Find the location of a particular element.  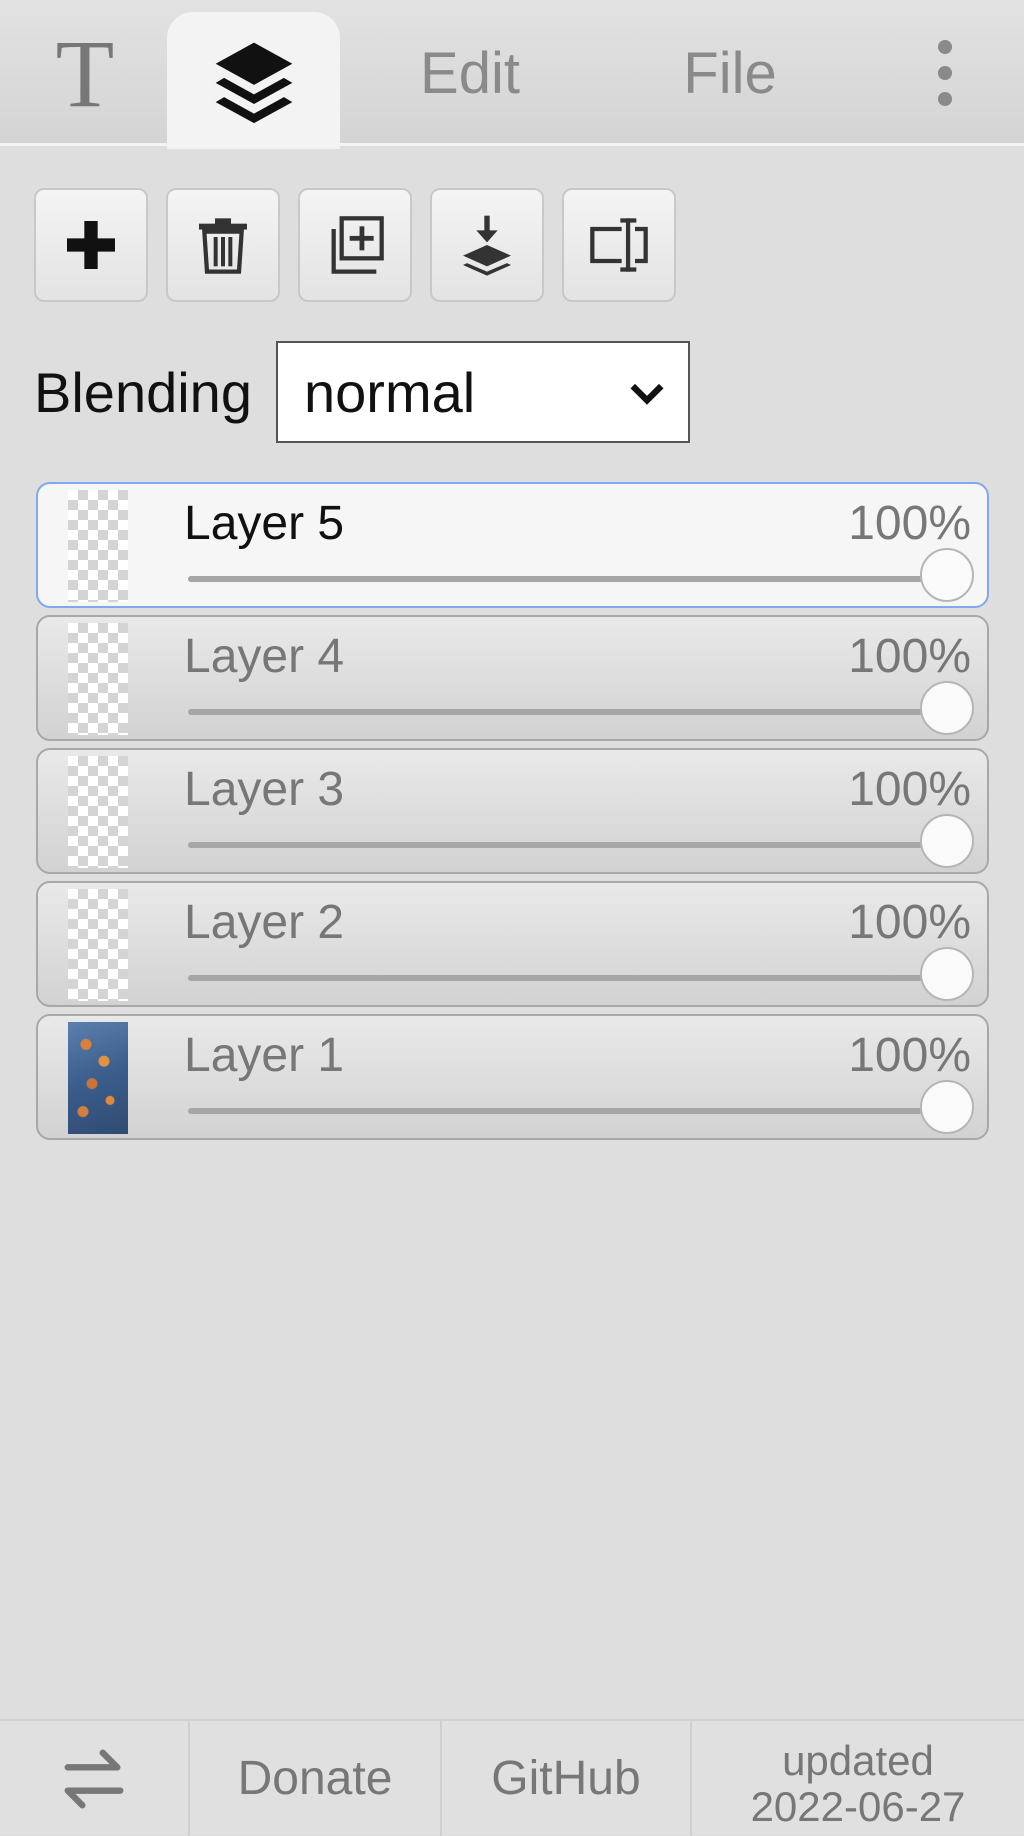

plus-icon is located at coordinates (91, 245).